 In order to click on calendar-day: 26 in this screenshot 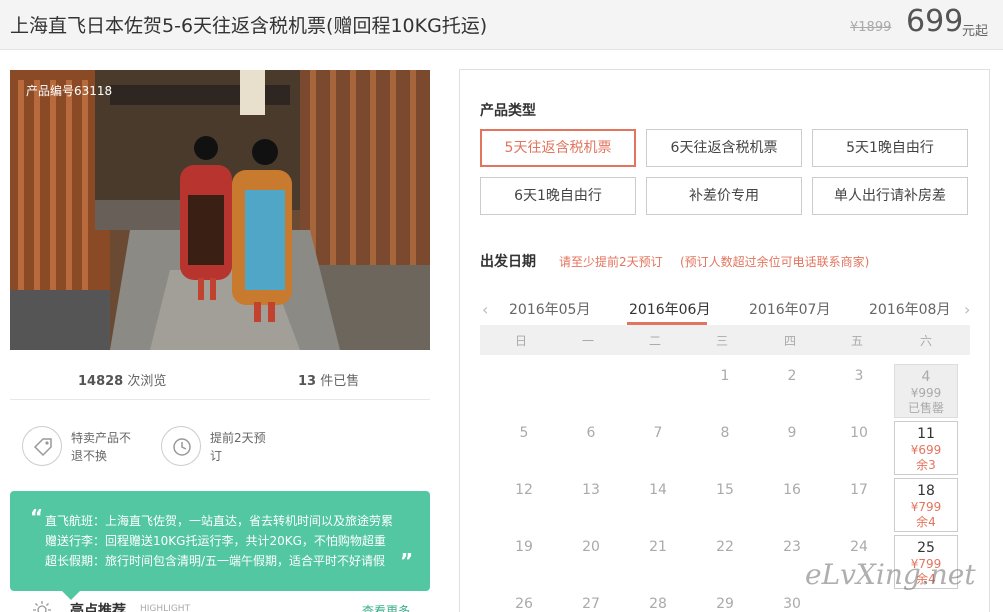, I will do `click(524, 604)`.